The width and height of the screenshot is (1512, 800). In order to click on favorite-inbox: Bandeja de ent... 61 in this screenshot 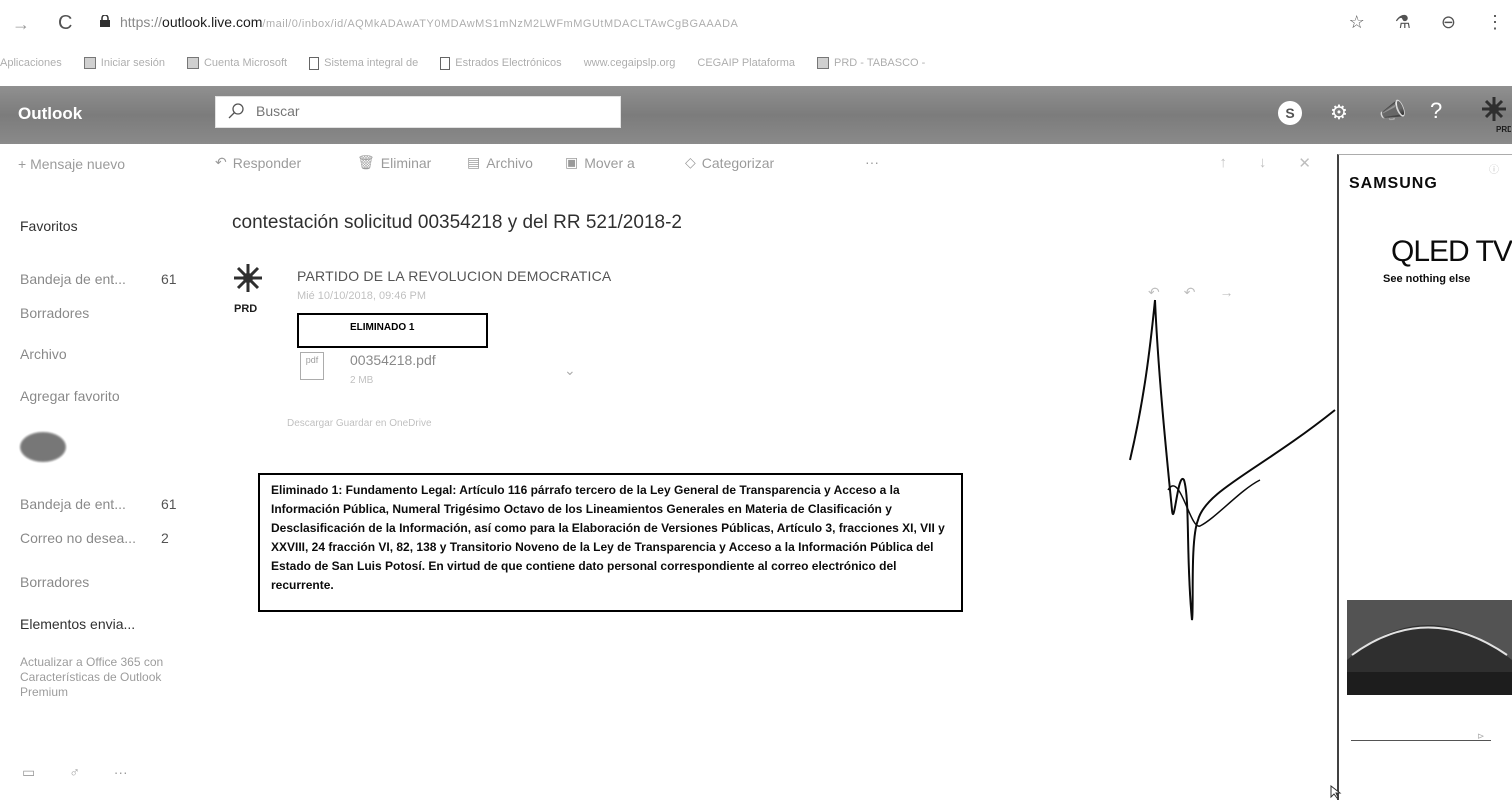, I will do `click(102, 279)`.